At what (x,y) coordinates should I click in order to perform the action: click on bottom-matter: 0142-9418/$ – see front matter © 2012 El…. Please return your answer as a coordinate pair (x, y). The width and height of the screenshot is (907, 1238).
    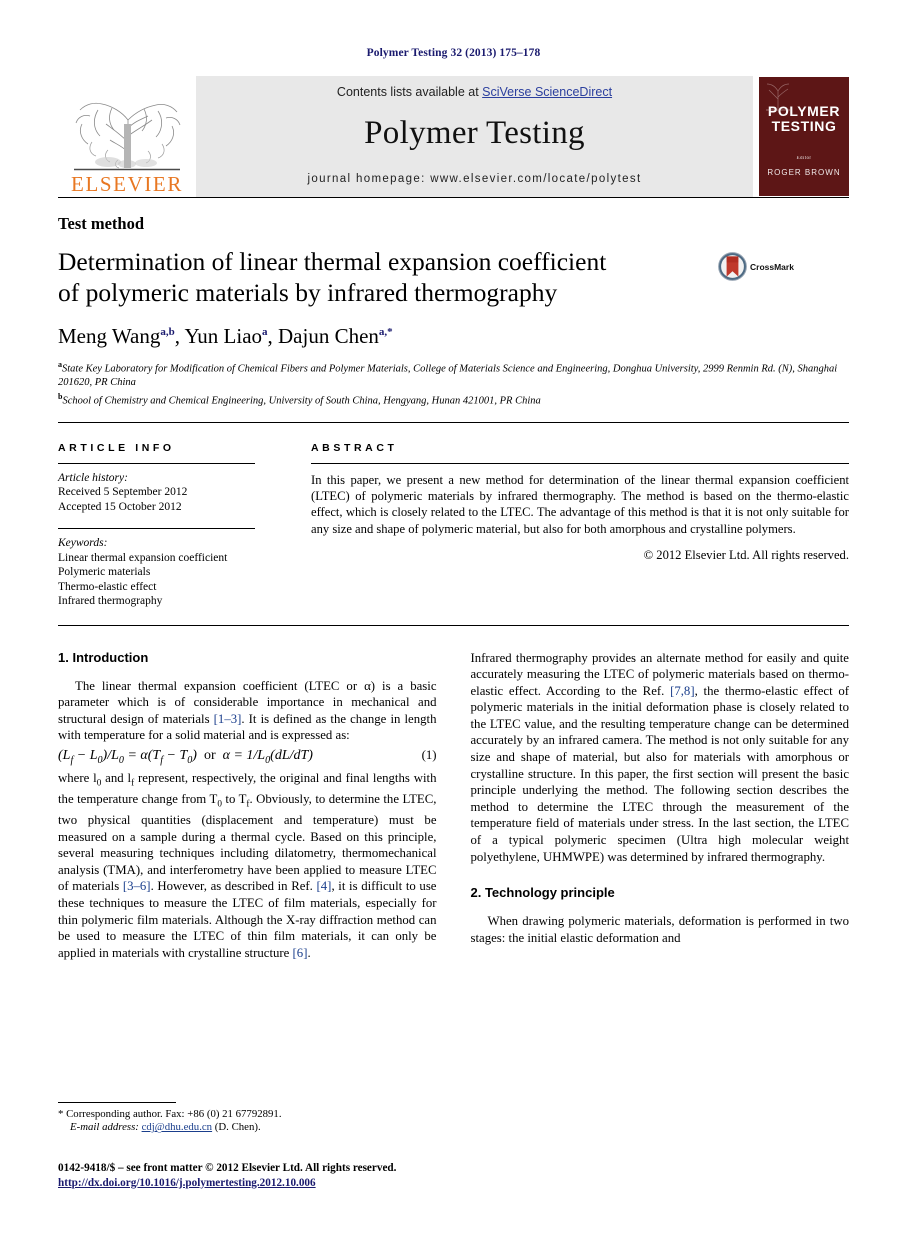
    Looking at the image, I should click on (358, 1175).